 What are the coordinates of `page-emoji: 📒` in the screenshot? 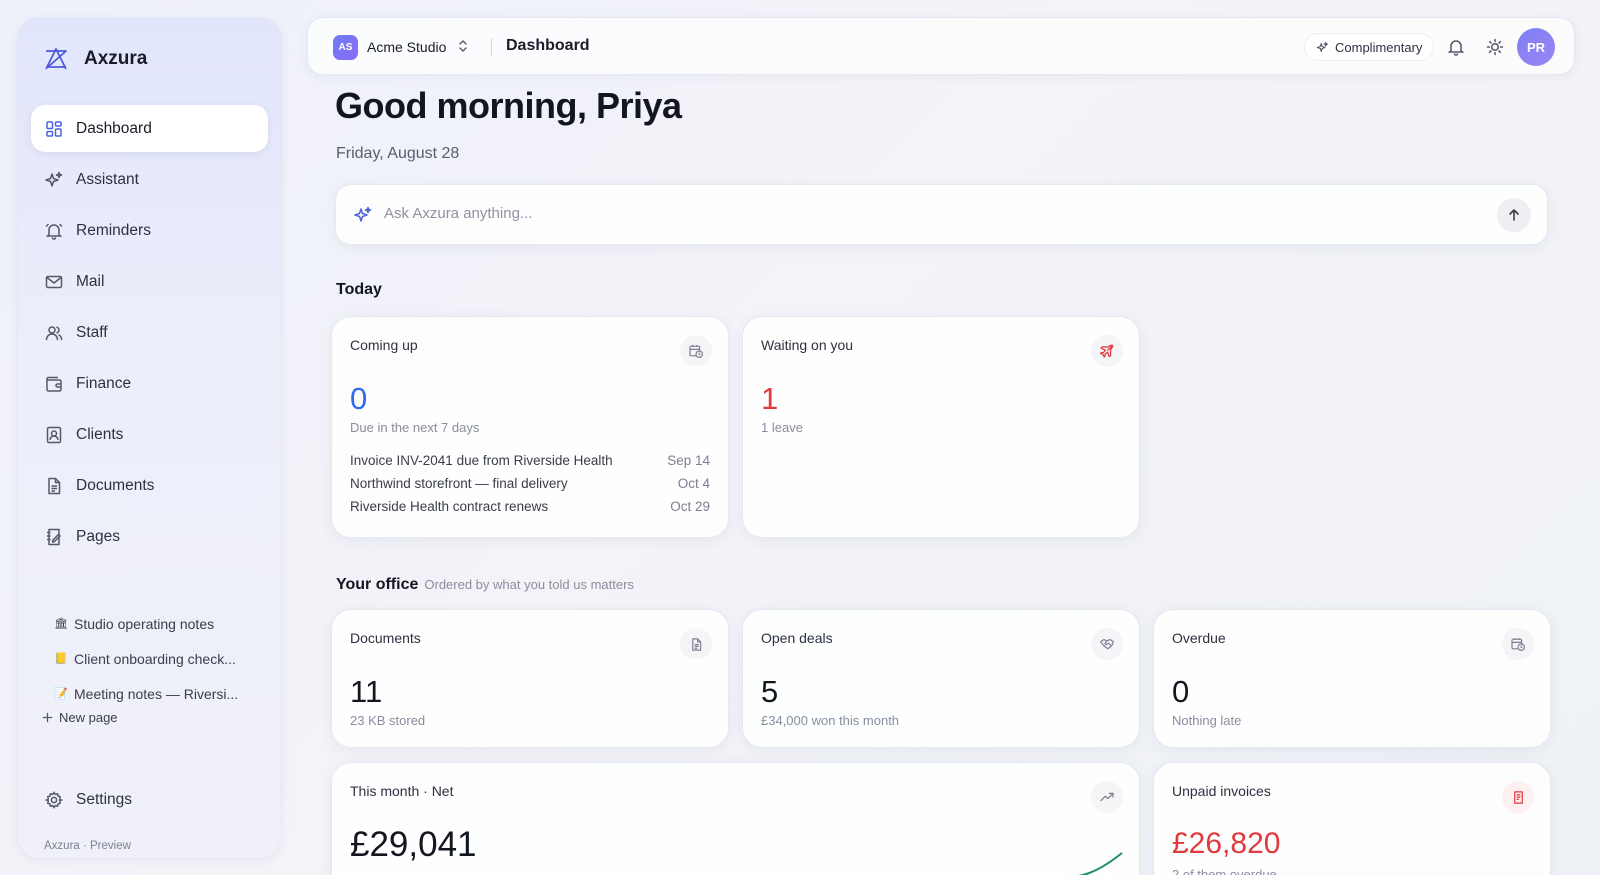 It's located at (61, 659).